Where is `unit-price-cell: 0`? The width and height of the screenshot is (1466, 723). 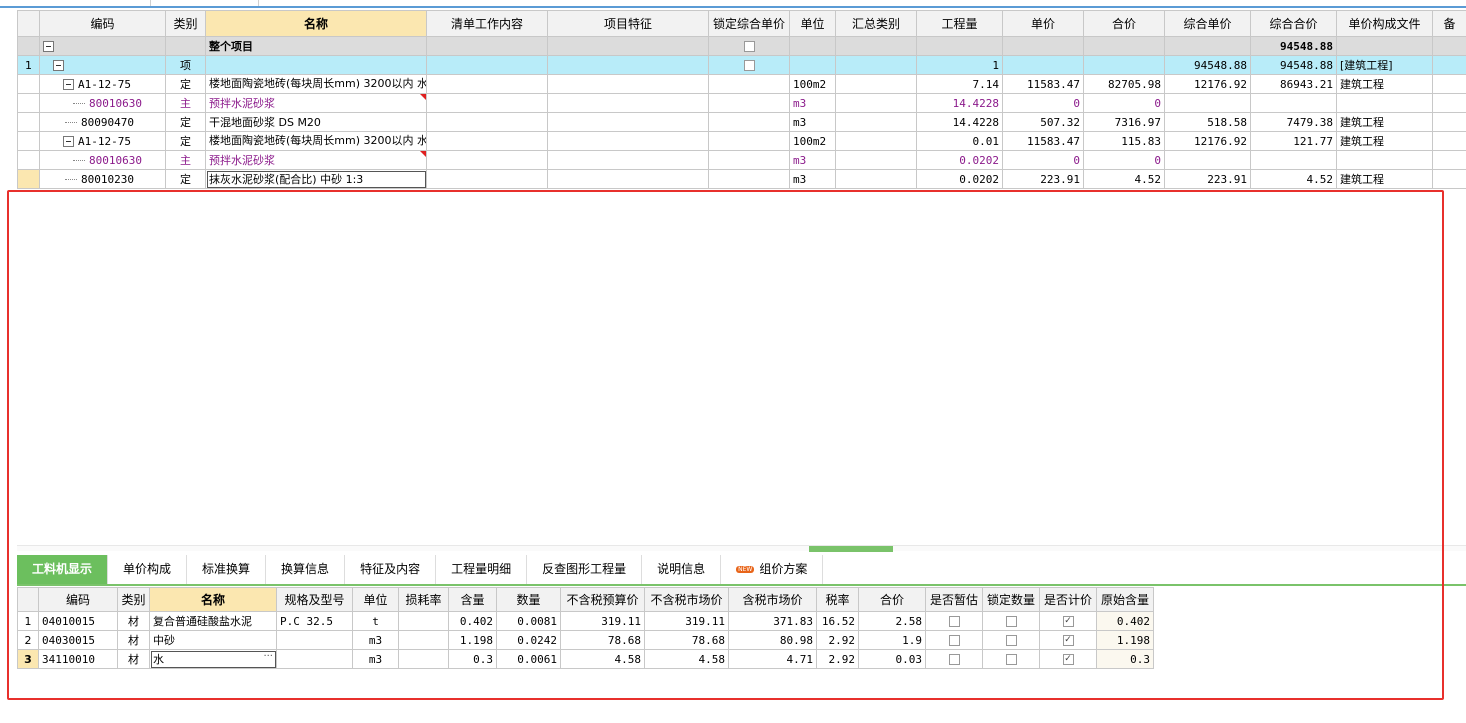 unit-price-cell: 0 is located at coordinates (1043, 160).